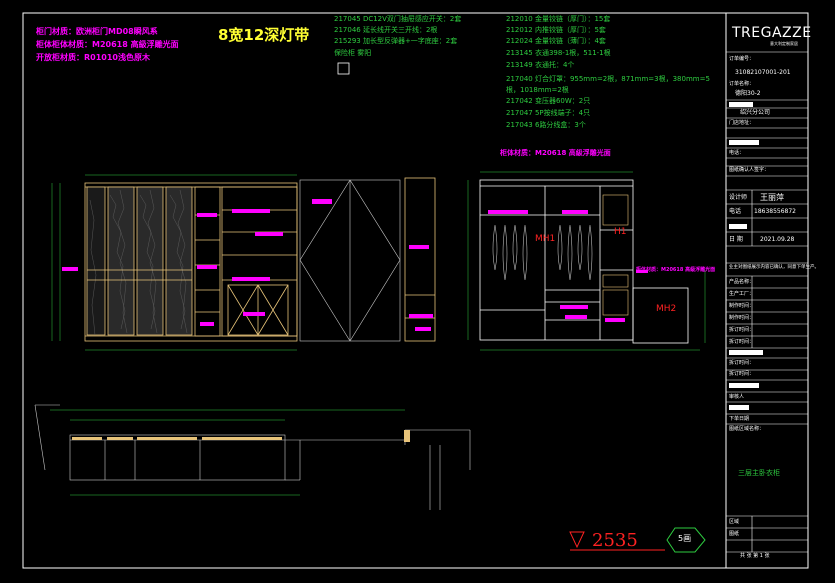 This screenshot has height=583, width=835. Describe the element at coordinates (749, 170) in the screenshot. I see `title-row: 图纸确认人签字：` at that location.